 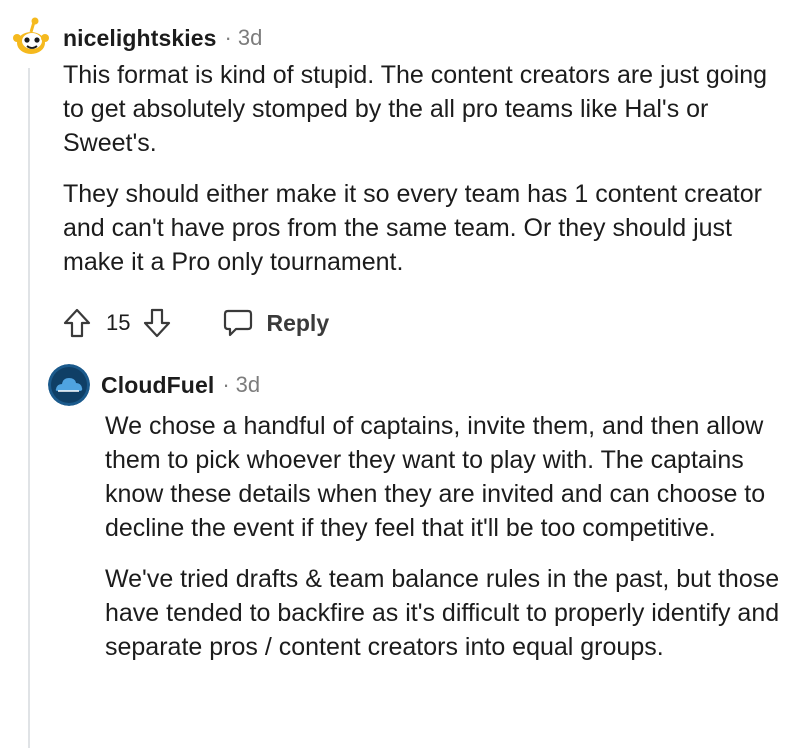 What do you see at coordinates (69, 385) in the screenshot?
I see `cloud-logo-icon` at bounding box center [69, 385].